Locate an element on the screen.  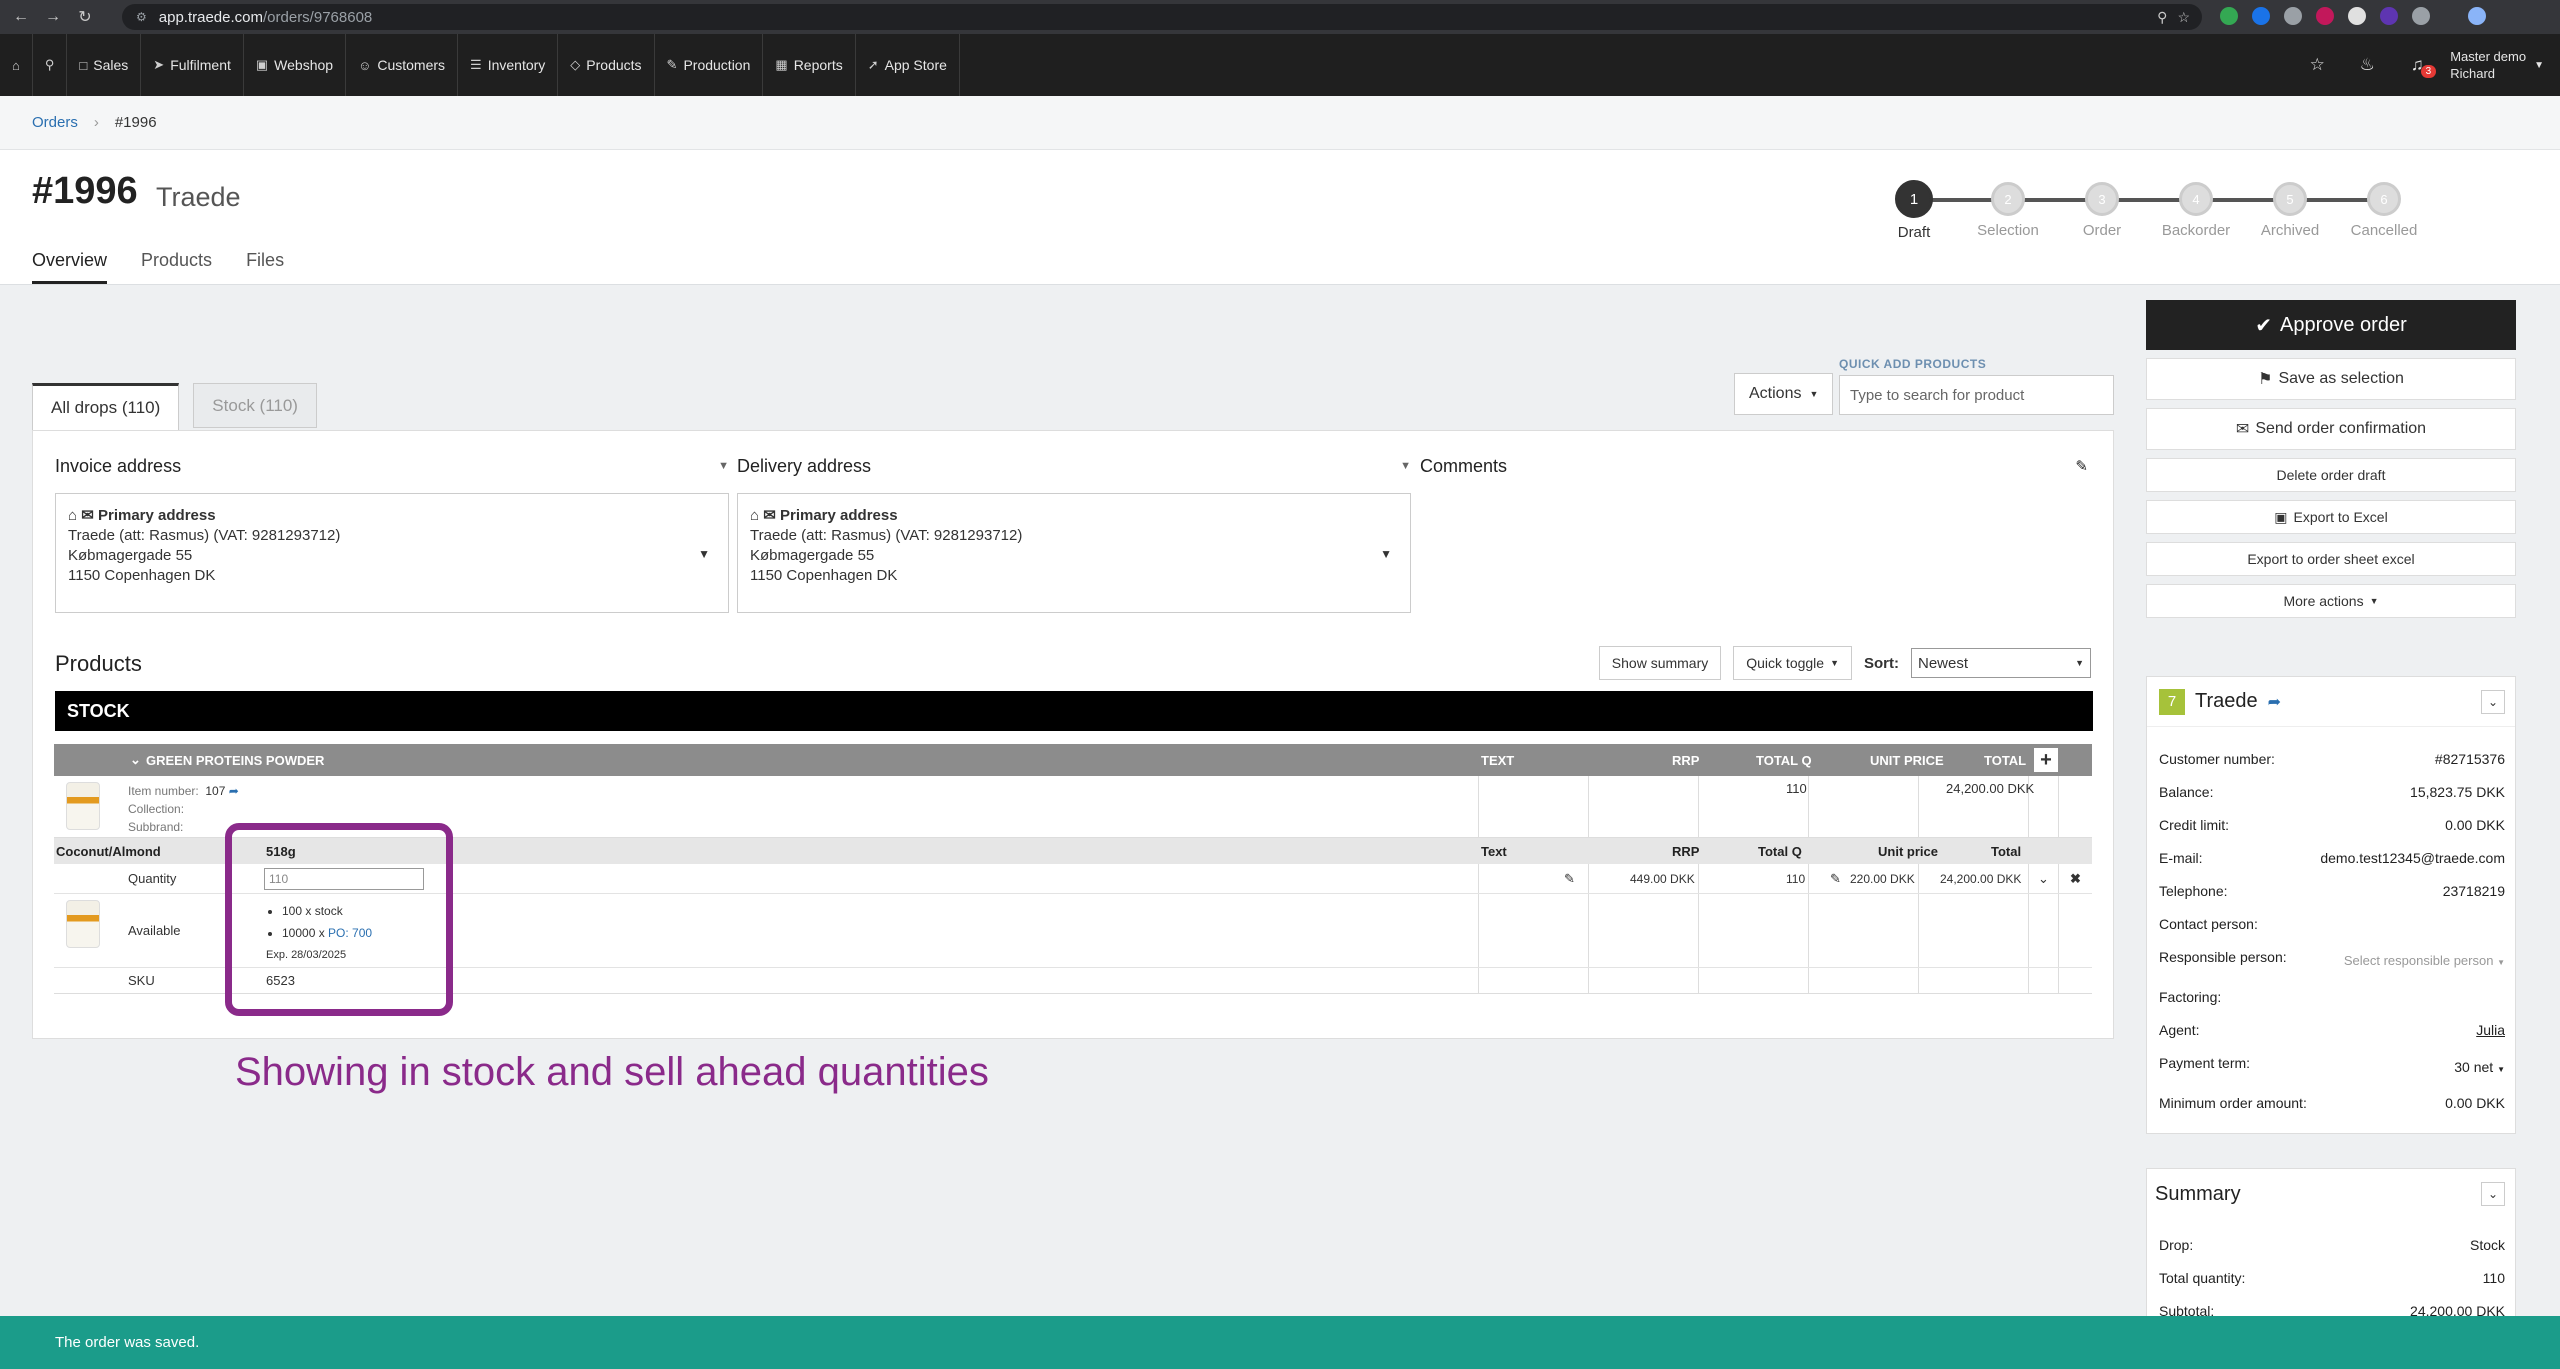
puzzle-icon is located at coordinates (2421, 16).